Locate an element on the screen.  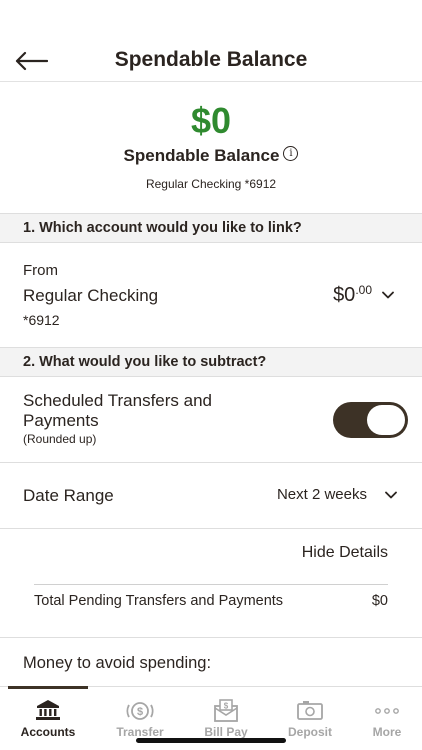
deposit-icon is located at coordinates (310, 710).